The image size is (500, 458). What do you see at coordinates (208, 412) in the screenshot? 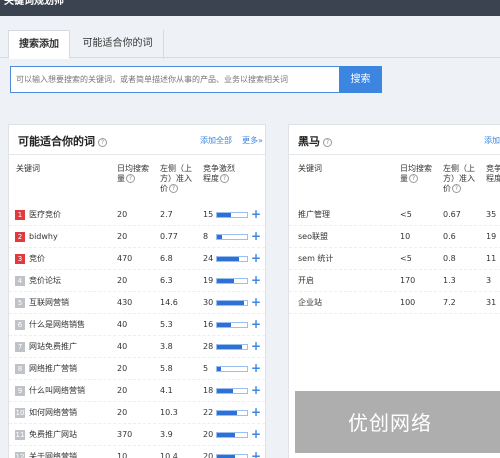
I see `competition-value: 22` at bounding box center [208, 412].